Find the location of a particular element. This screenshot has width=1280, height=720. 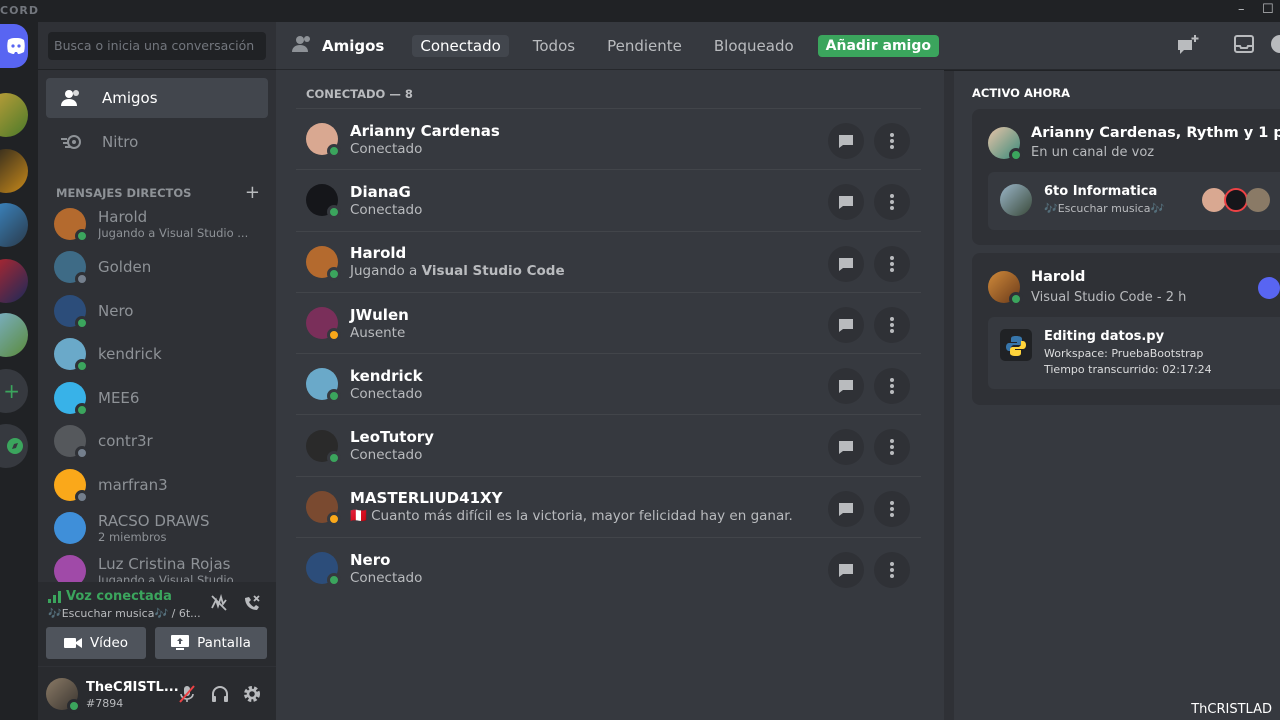

dm-name: kendrick is located at coordinates (130, 354).